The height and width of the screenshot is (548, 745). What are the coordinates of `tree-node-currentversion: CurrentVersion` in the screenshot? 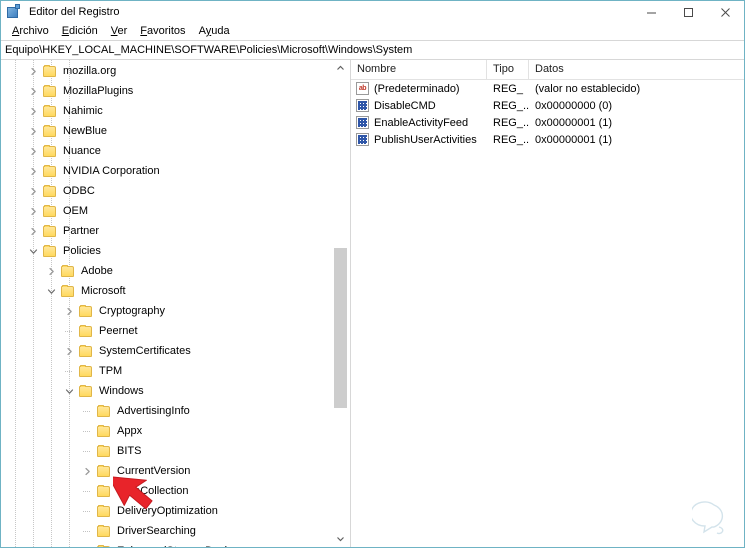 It's located at (166, 471).